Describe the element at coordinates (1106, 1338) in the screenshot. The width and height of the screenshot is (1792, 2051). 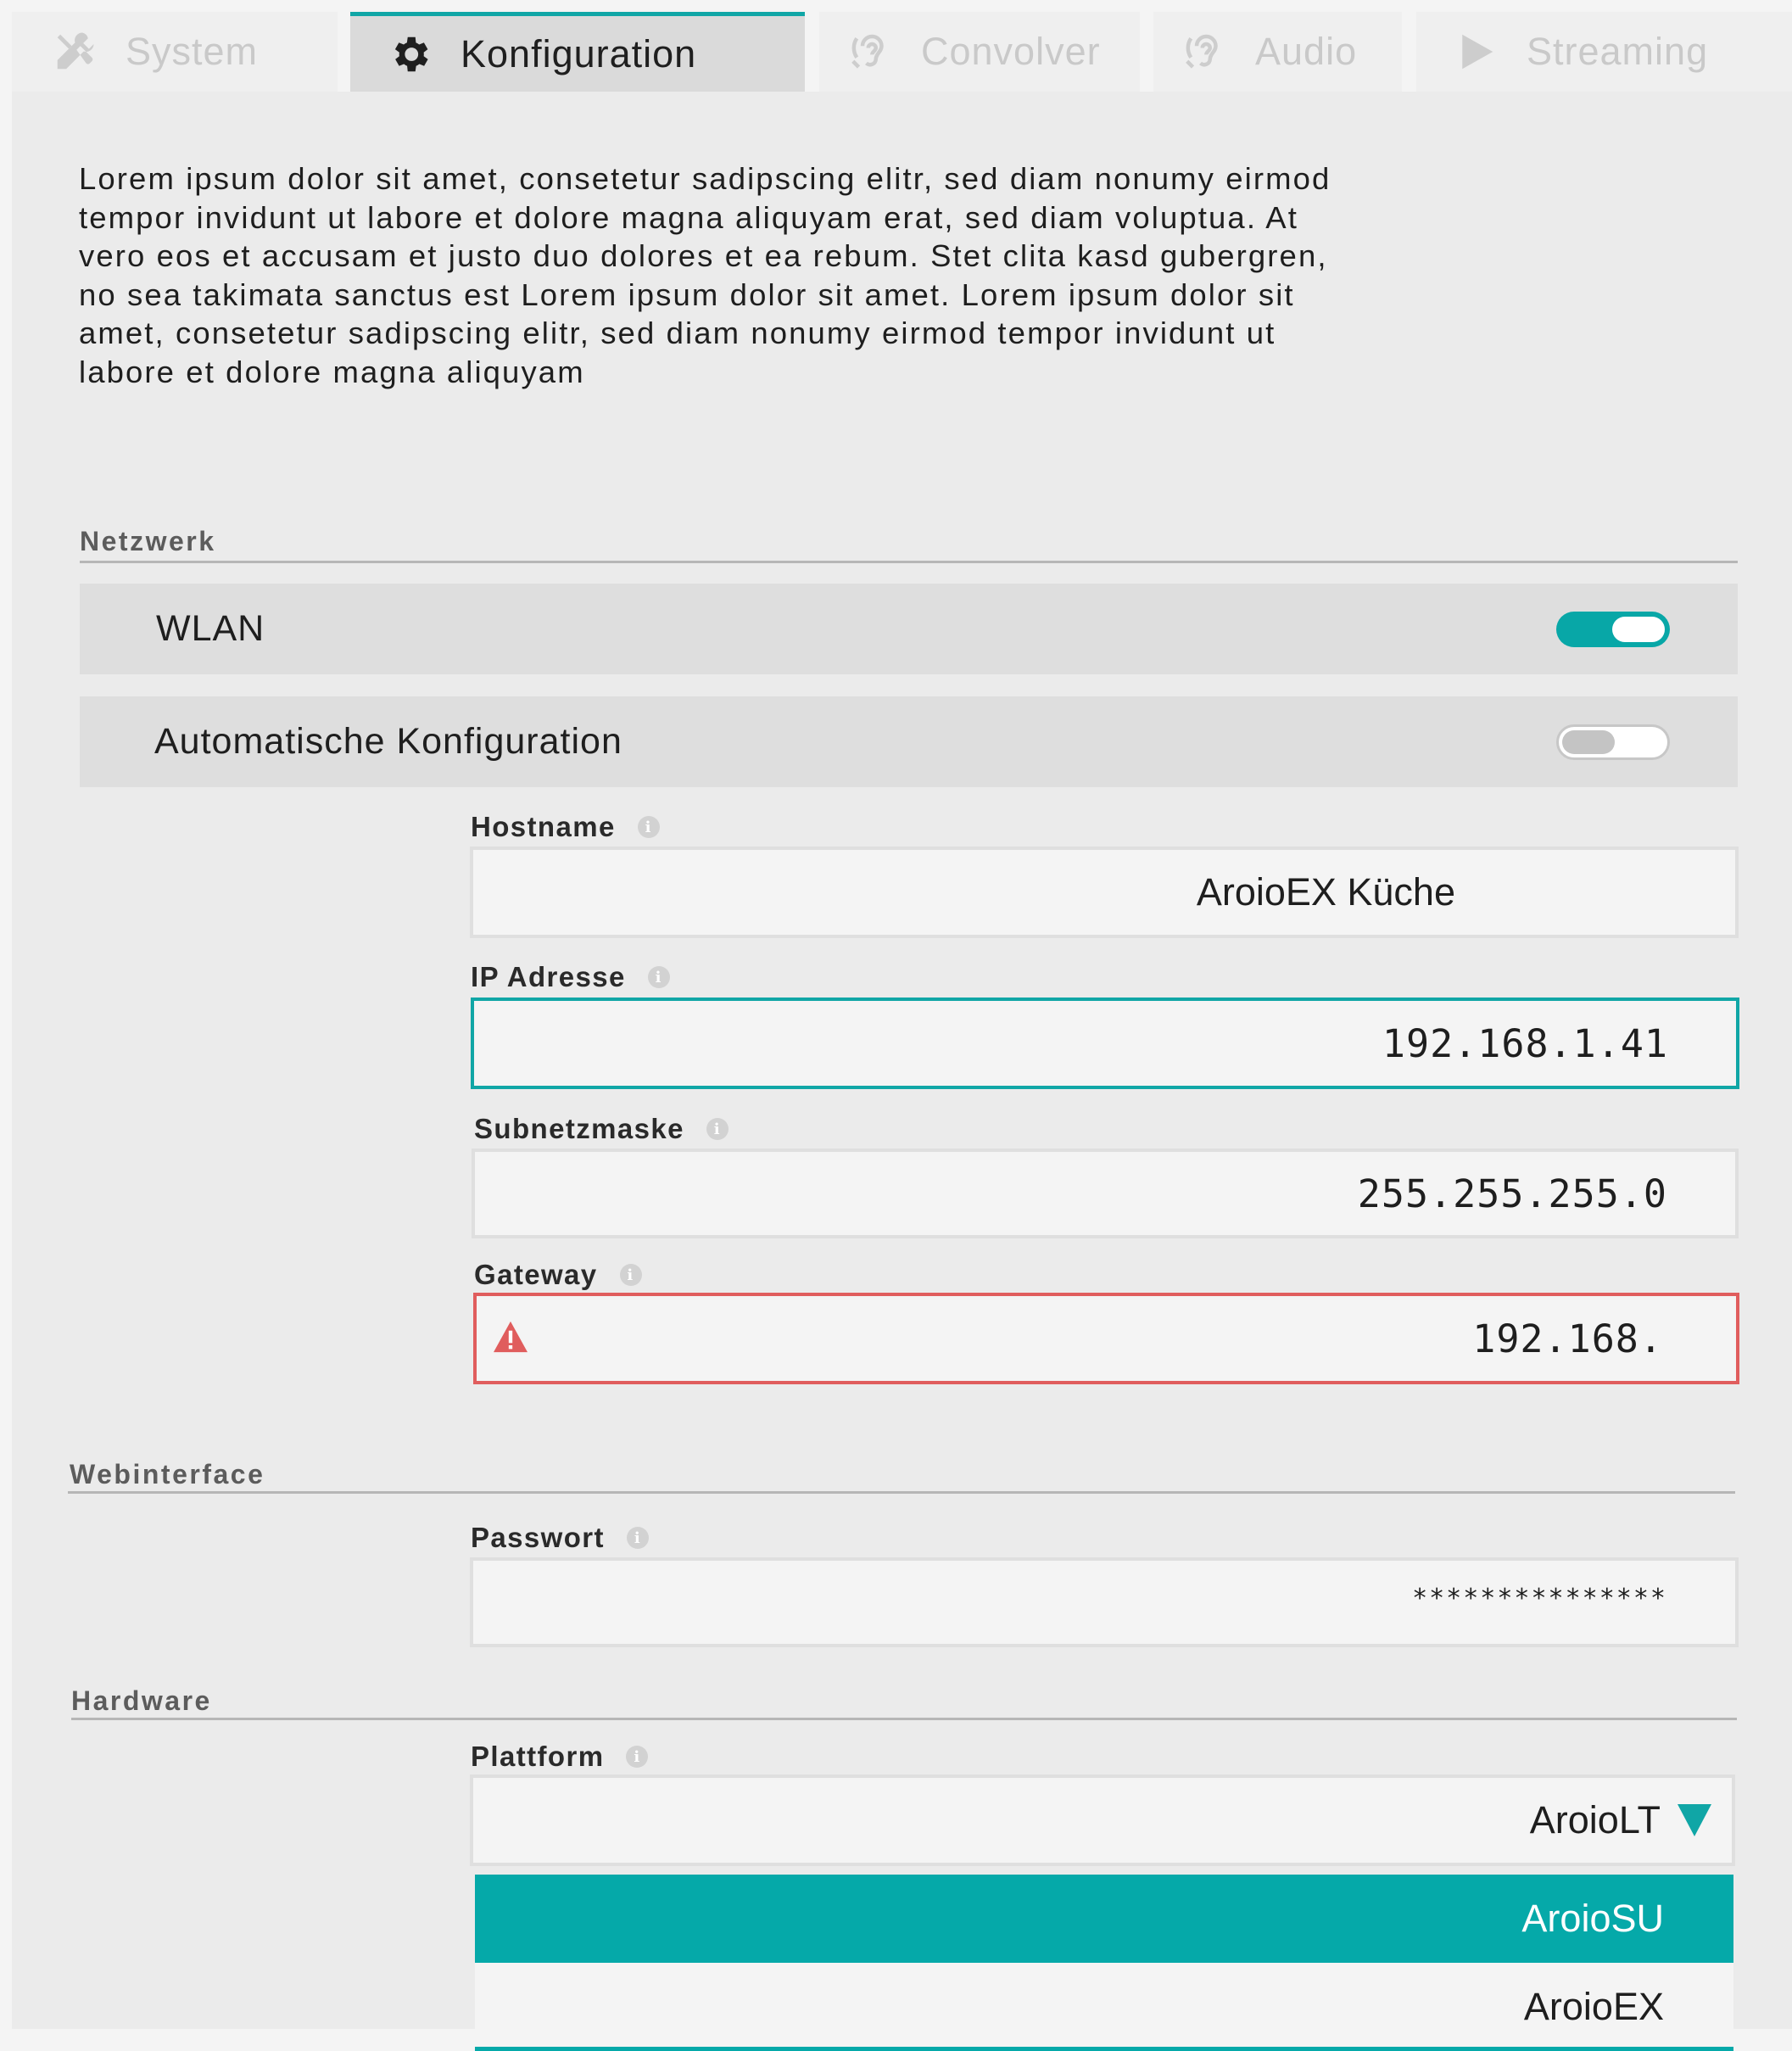
I see `gateway-input: 192.168.` at that location.